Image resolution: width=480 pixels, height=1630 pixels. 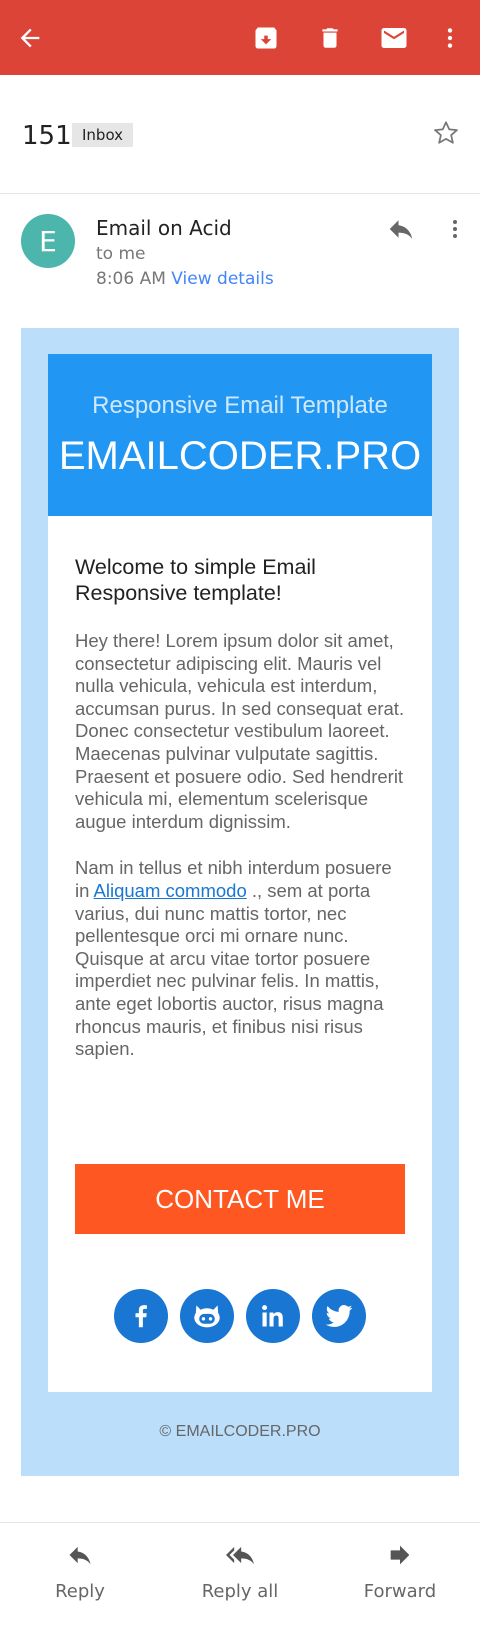 I want to click on subject-count: 151, so click(x=47, y=136).